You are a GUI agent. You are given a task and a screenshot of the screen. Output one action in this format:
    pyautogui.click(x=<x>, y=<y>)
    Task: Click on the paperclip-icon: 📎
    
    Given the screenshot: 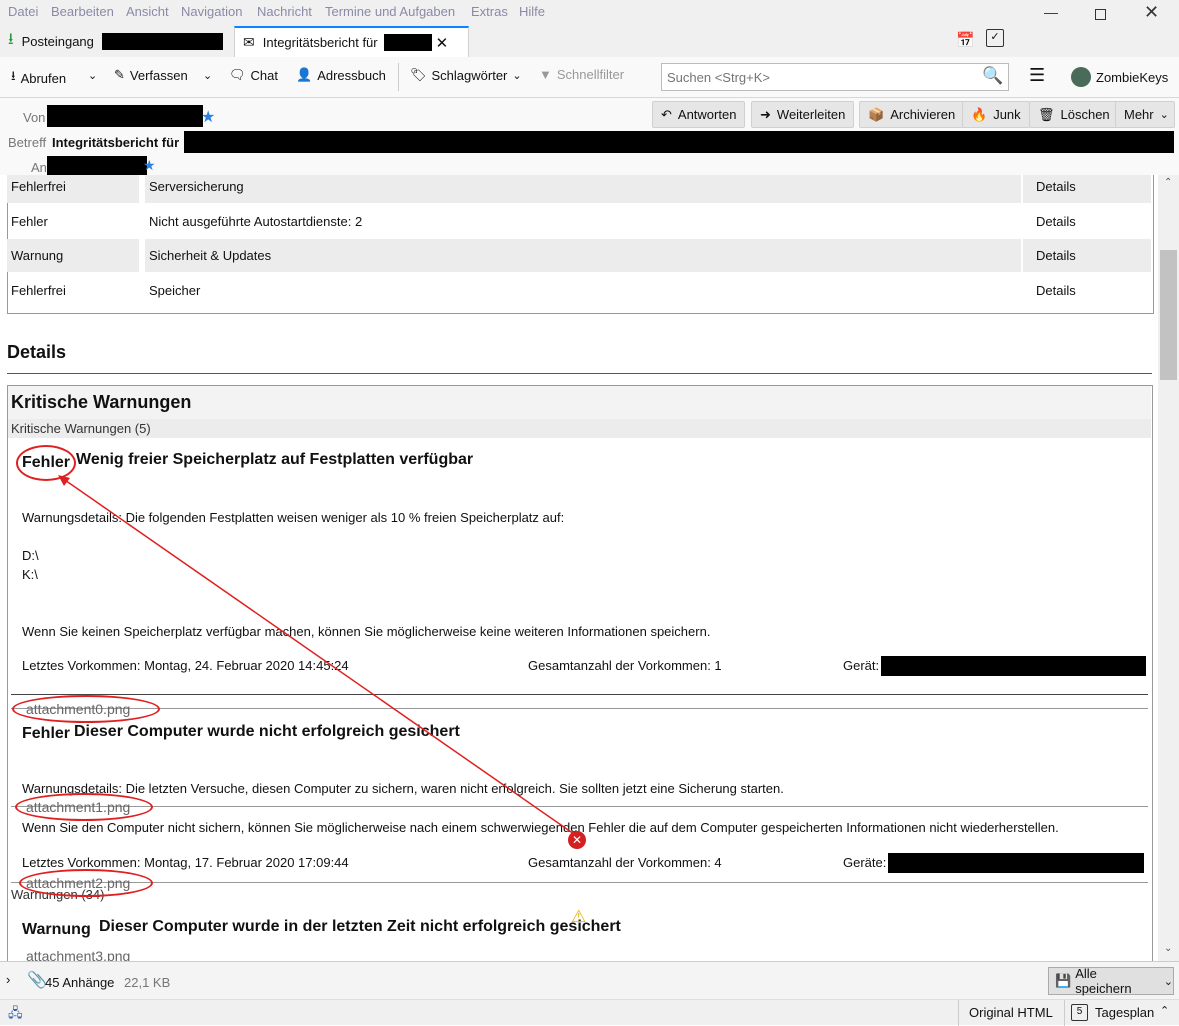 What is the action you would take?
    pyautogui.click(x=37, y=980)
    